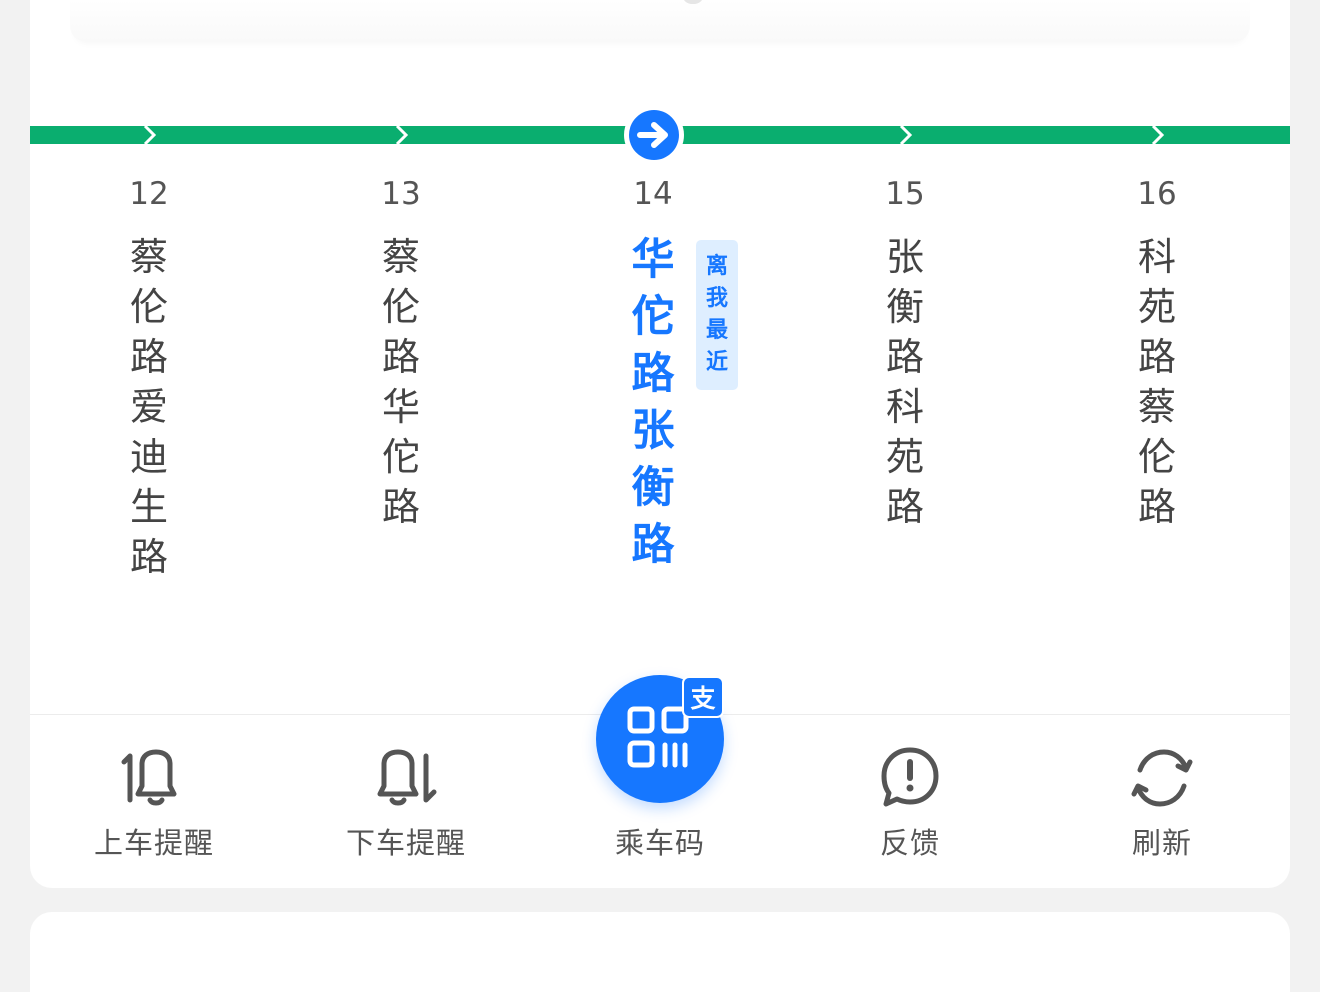 Image resolution: width=1320 pixels, height=992 pixels. I want to click on drag-handle, so click(693, 2).